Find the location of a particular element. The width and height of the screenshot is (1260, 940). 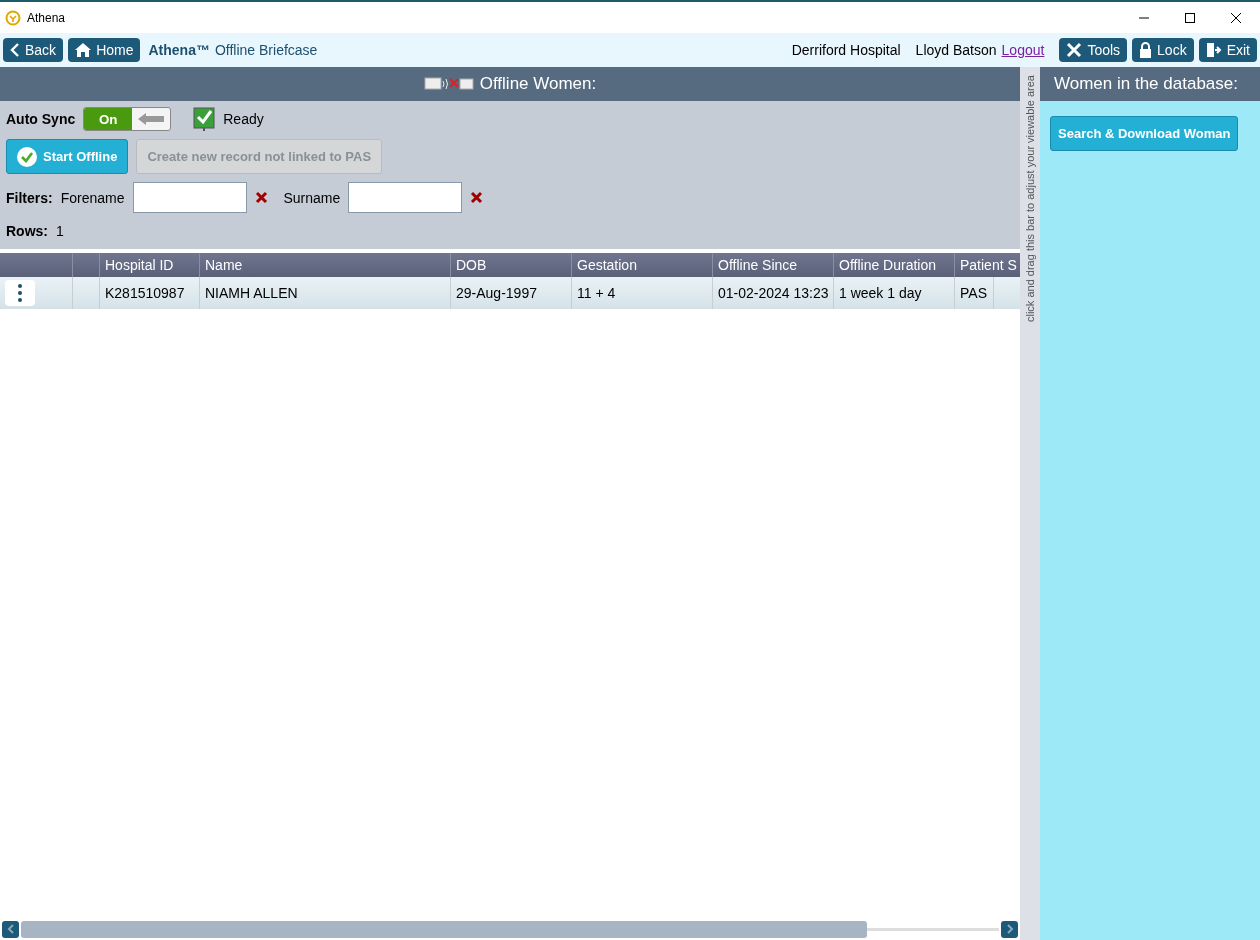

splitter-bar: click and drag this bar to adjust your viewable area is located at coordinates (1030, 503).